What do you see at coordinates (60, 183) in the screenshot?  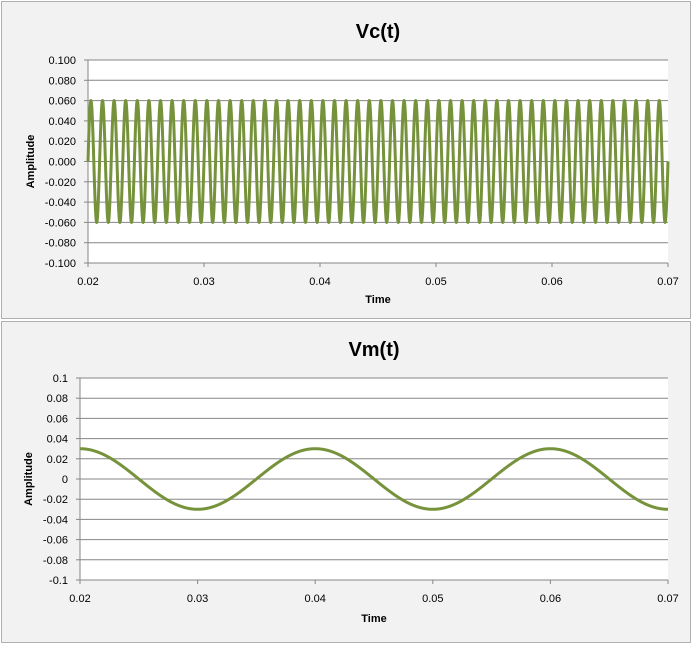 I see `y-tick-label: -0.020` at bounding box center [60, 183].